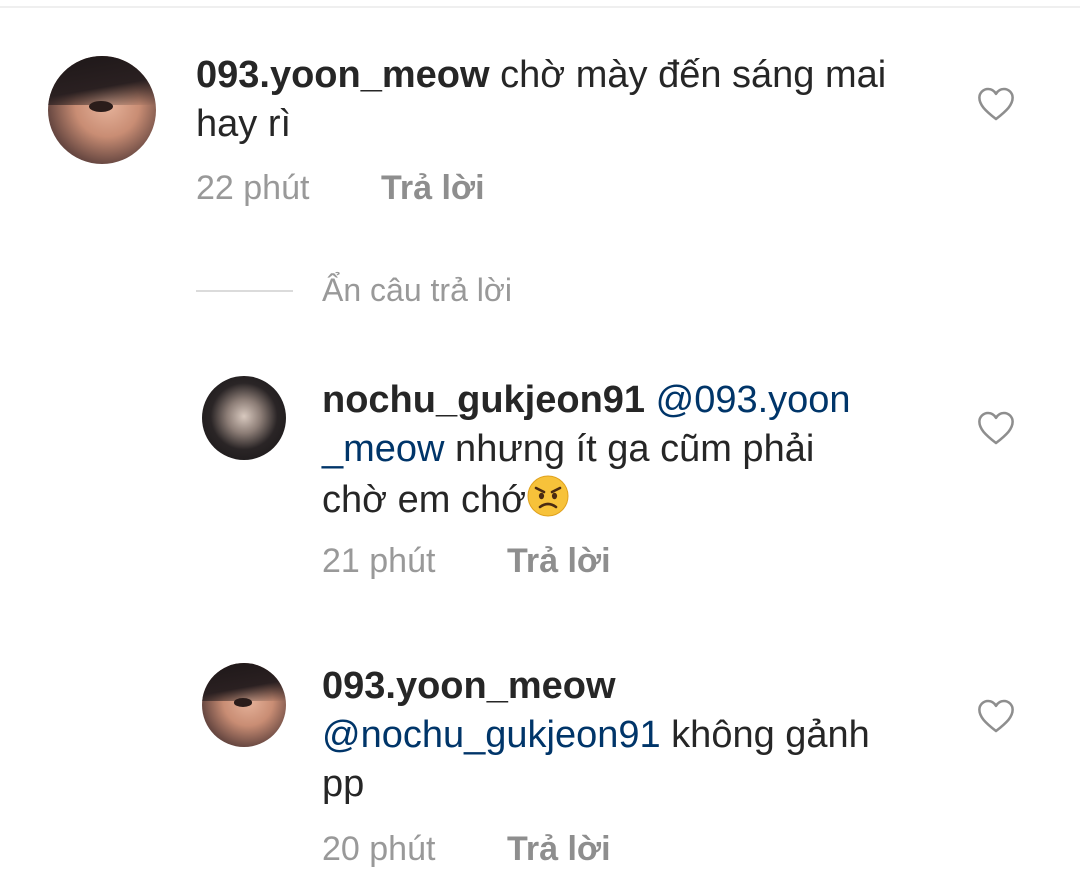 The height and width of the screenshot is (894, 1080). I want to click on comment-meta: 21 phút Trả lời, so click(522, 562).